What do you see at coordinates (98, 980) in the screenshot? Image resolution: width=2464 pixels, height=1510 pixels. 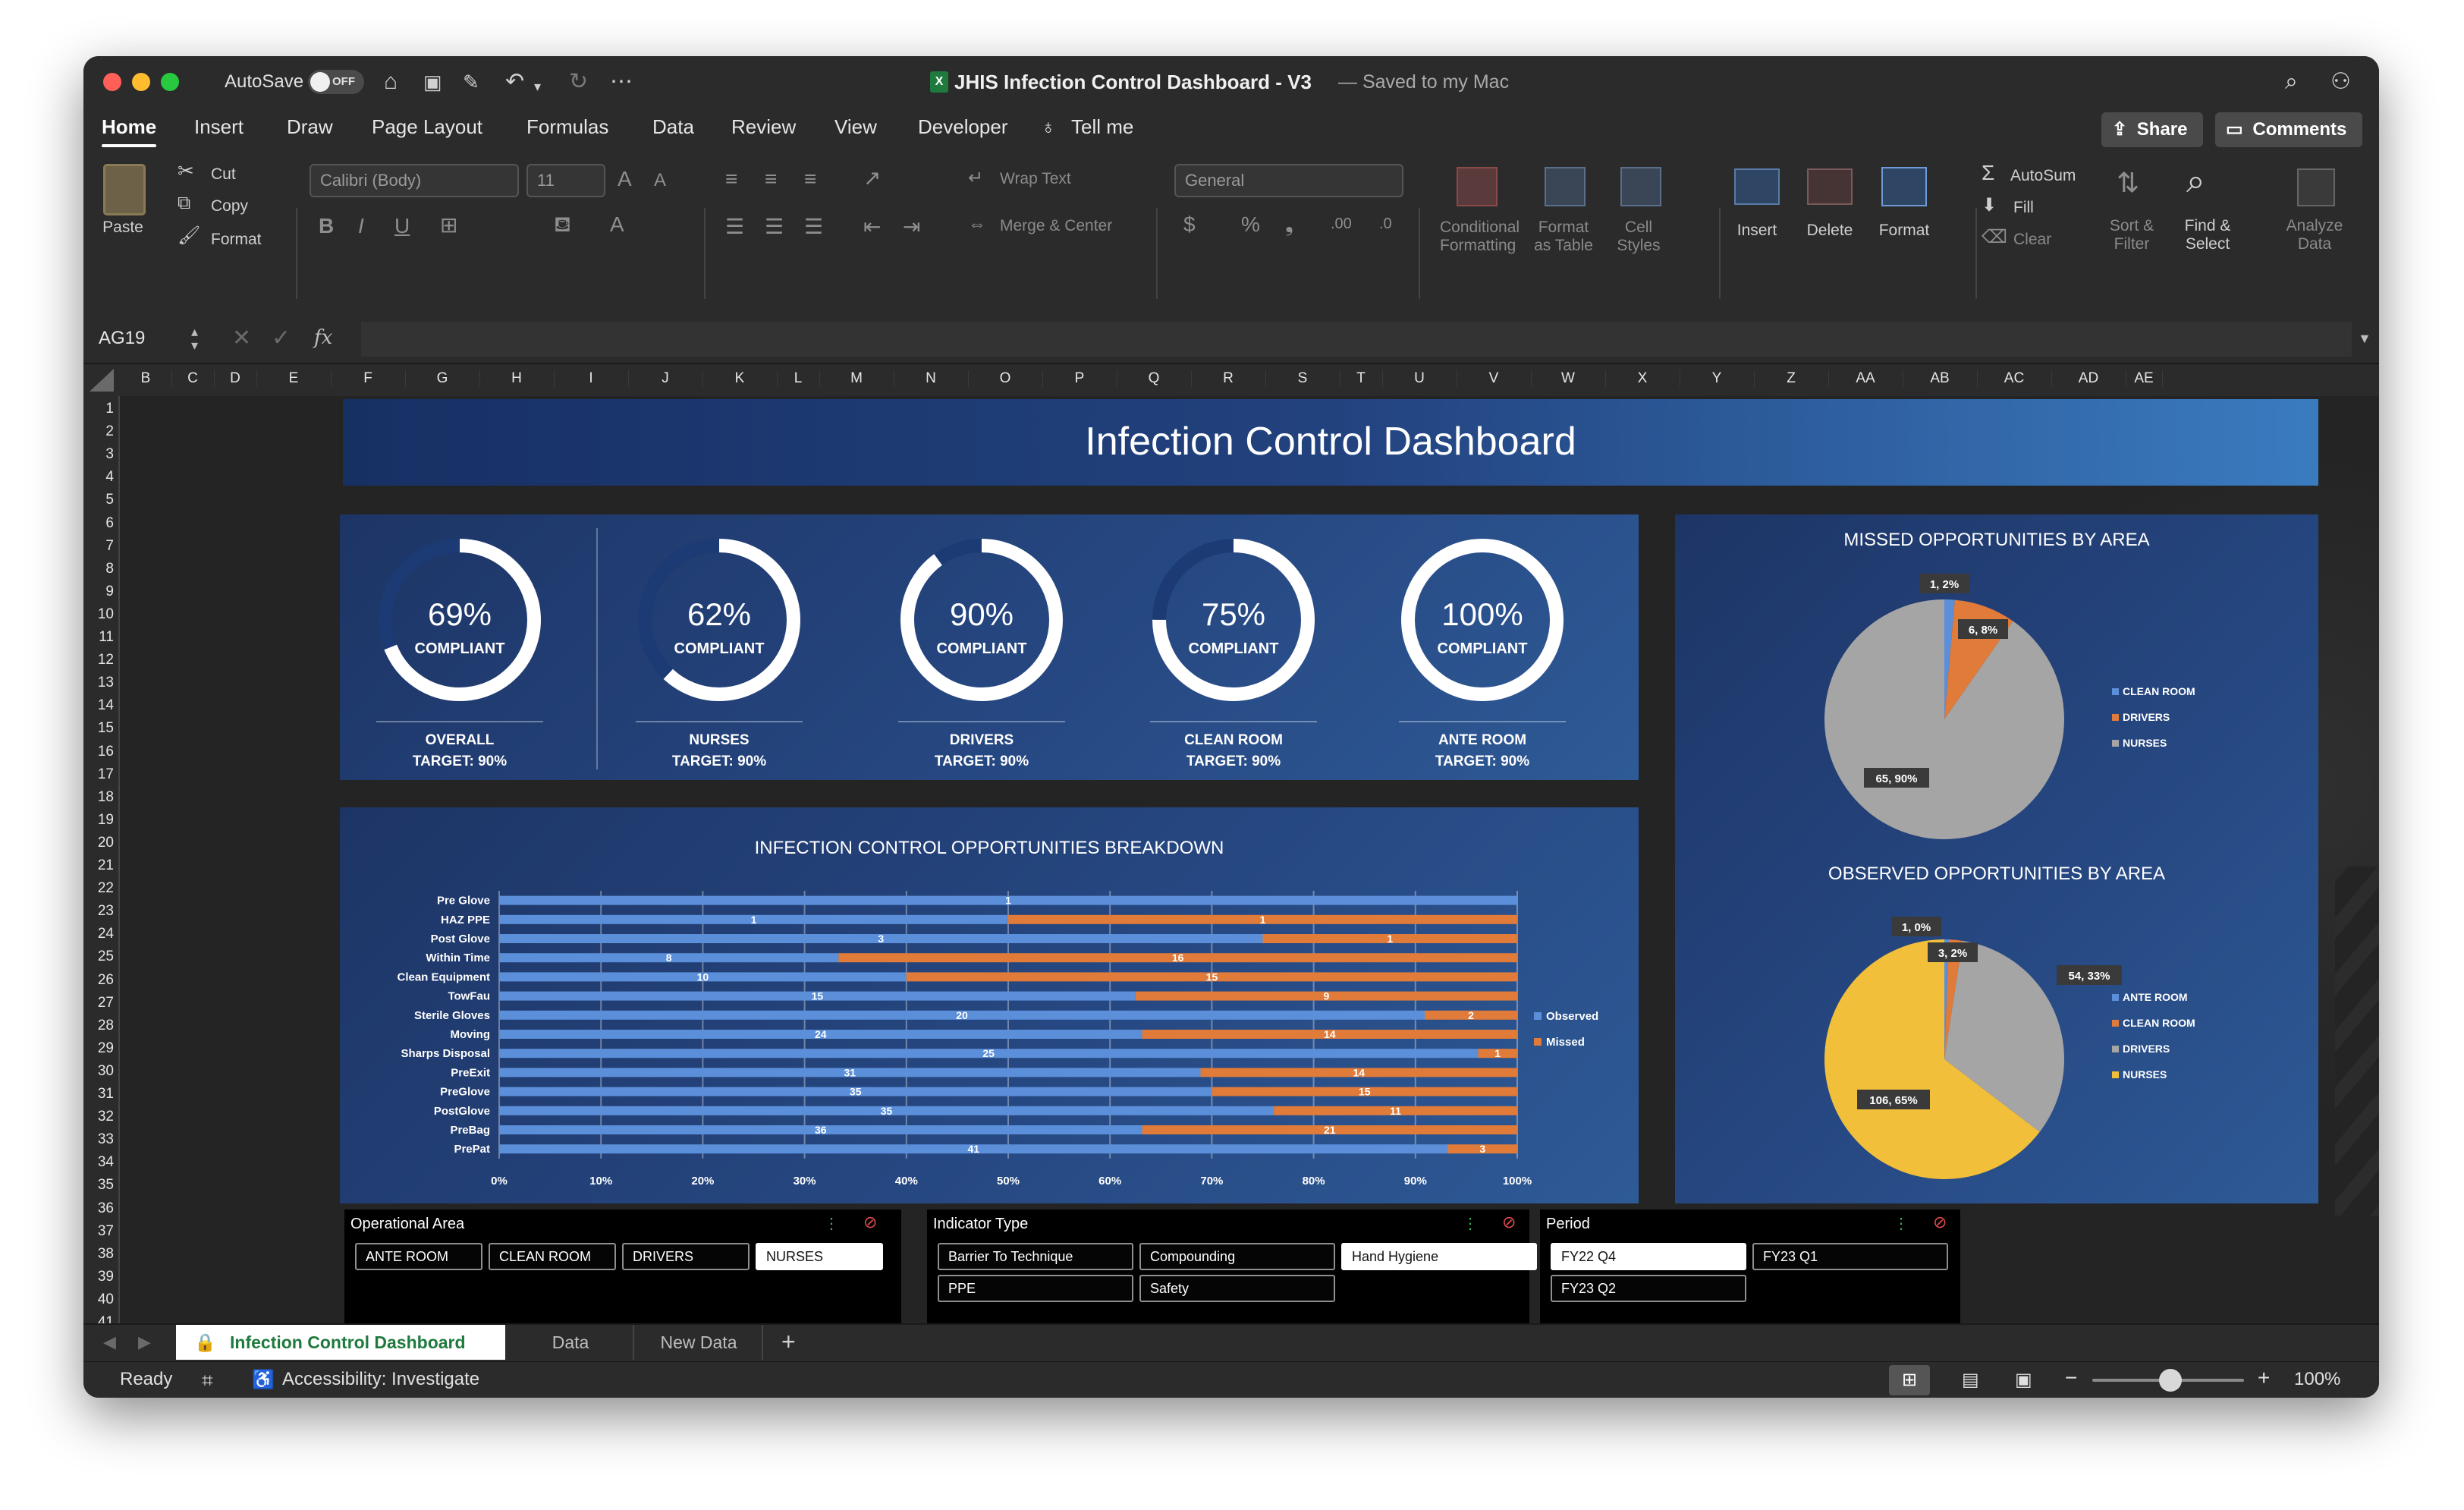 I see `row-header: 26` at bounding box center [98, 980].